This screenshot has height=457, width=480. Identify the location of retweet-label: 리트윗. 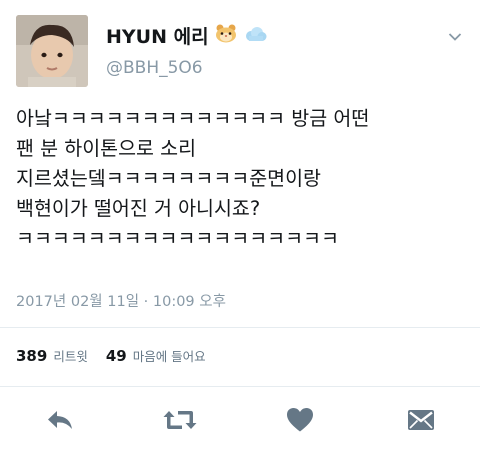
(70, 355).